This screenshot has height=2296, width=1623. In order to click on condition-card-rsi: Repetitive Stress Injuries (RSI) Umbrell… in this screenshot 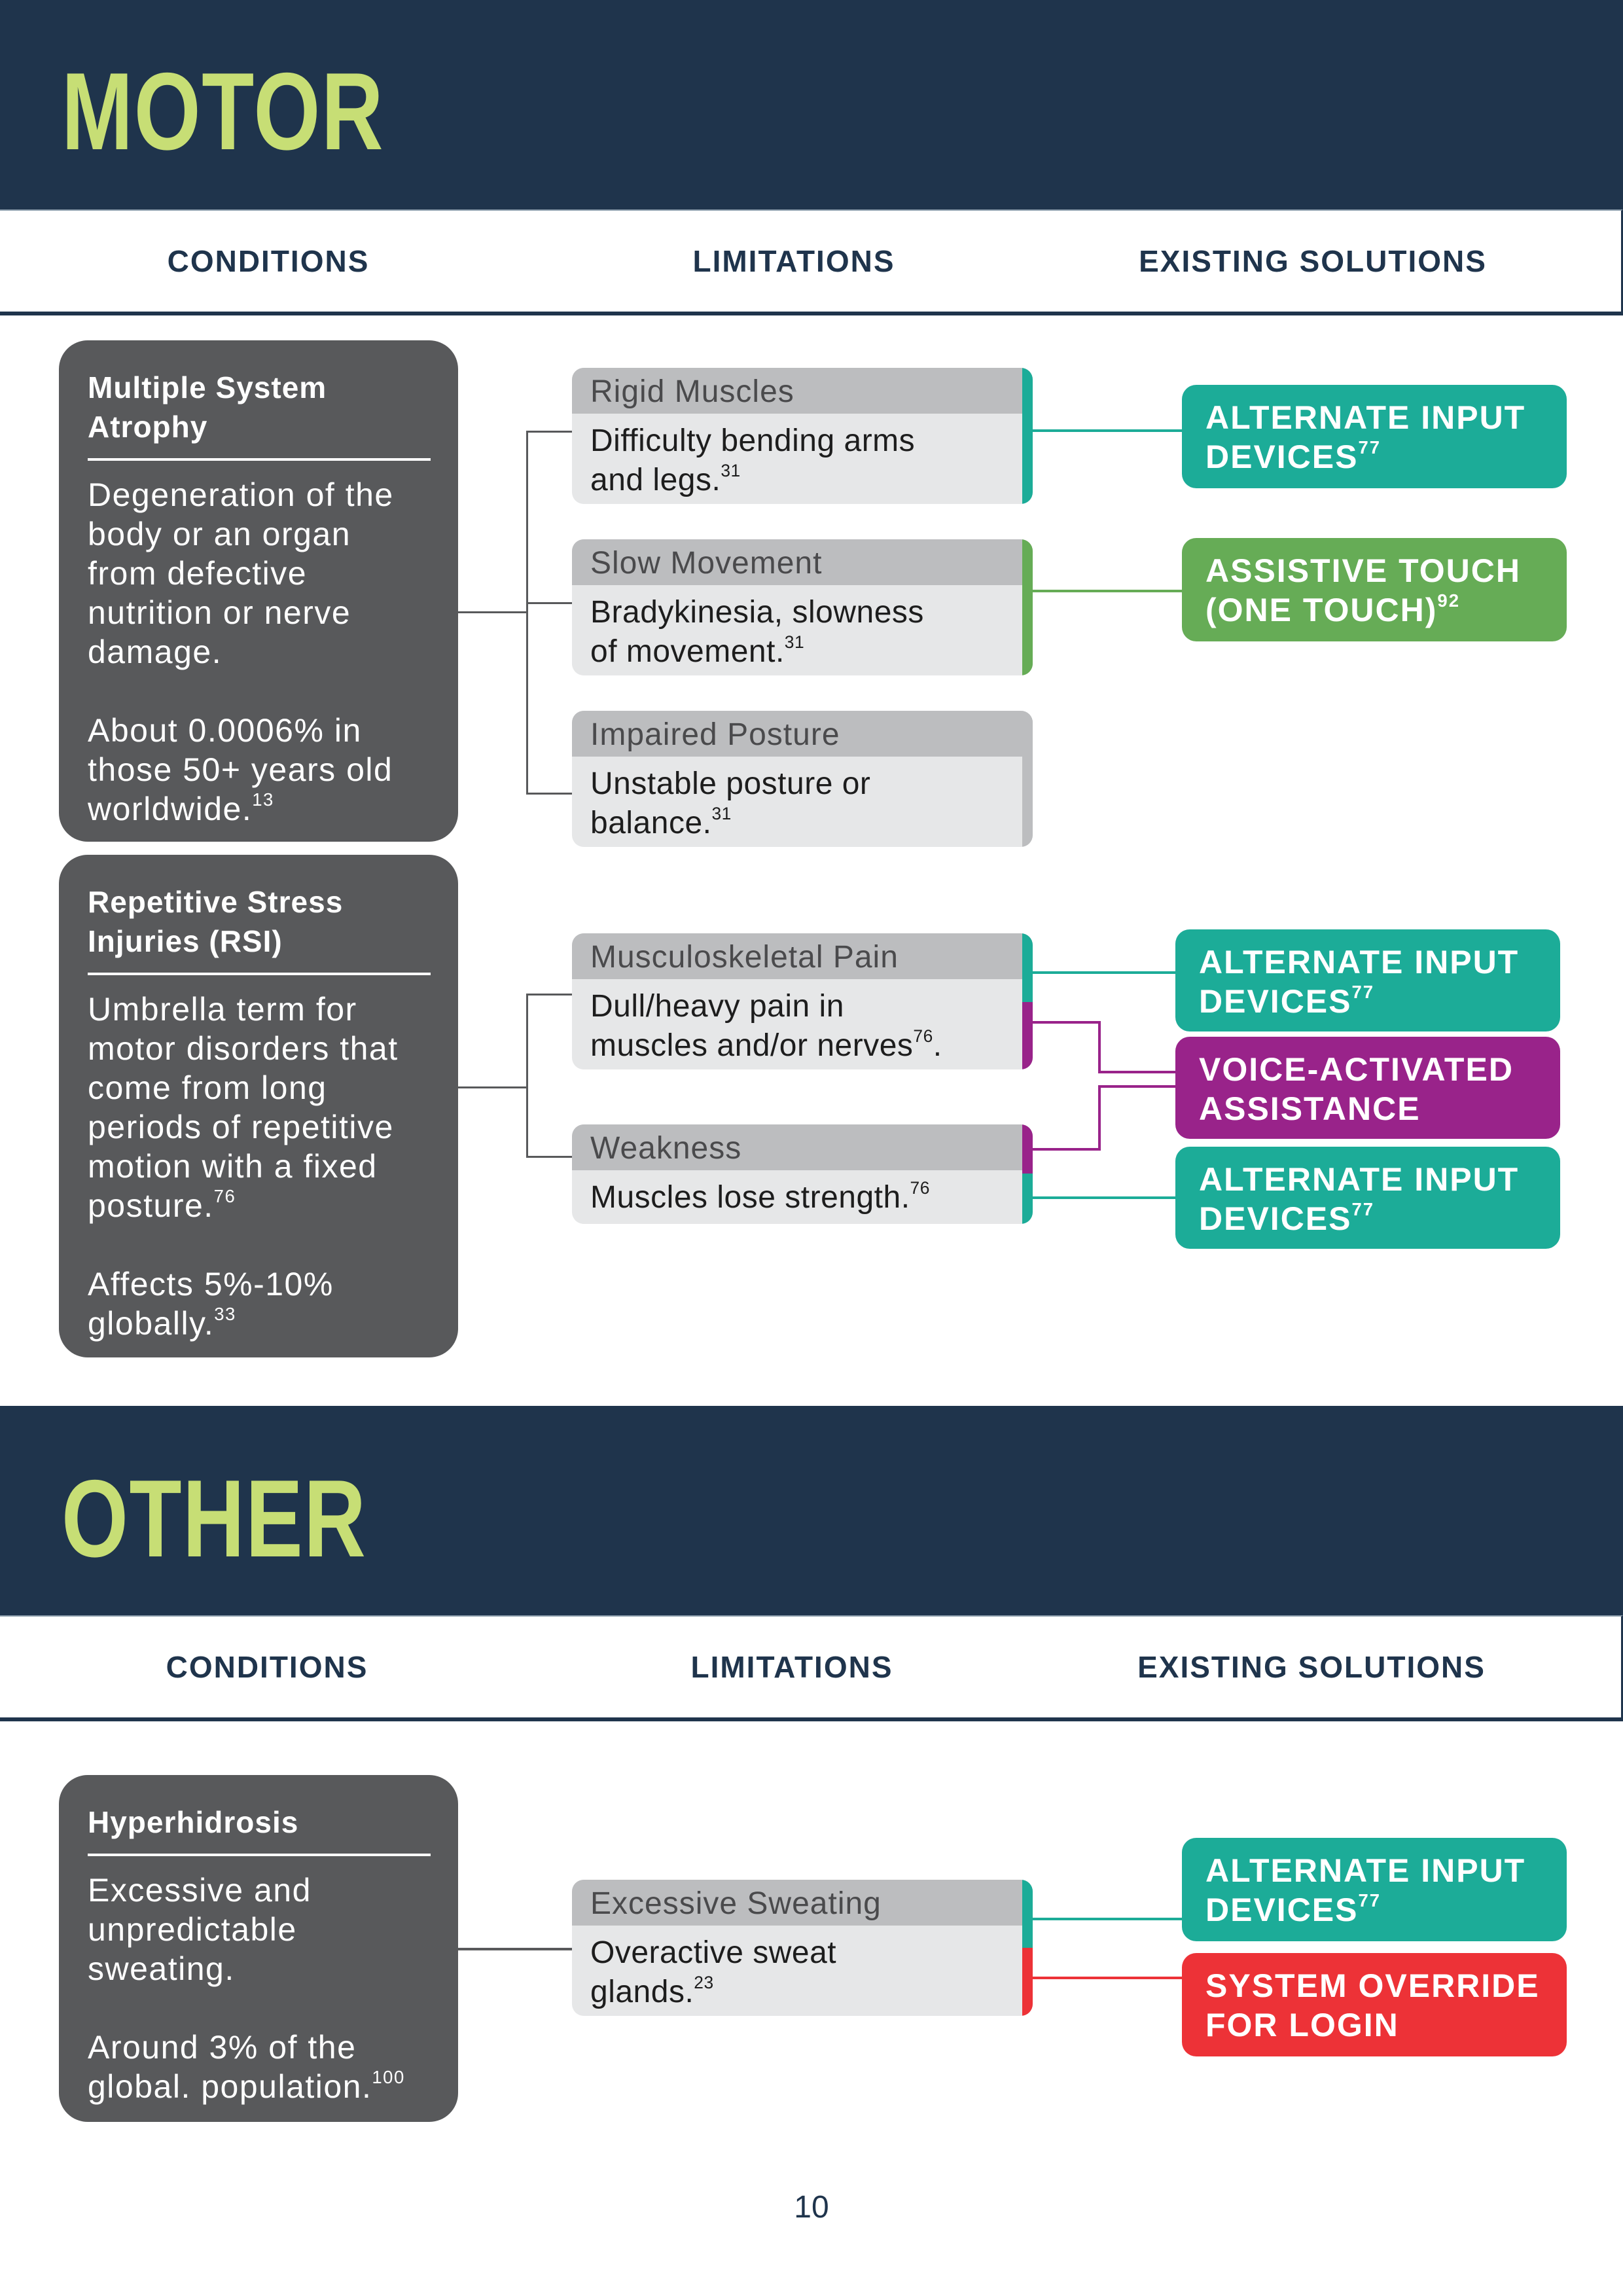, I will do `click(258, 1106)`.